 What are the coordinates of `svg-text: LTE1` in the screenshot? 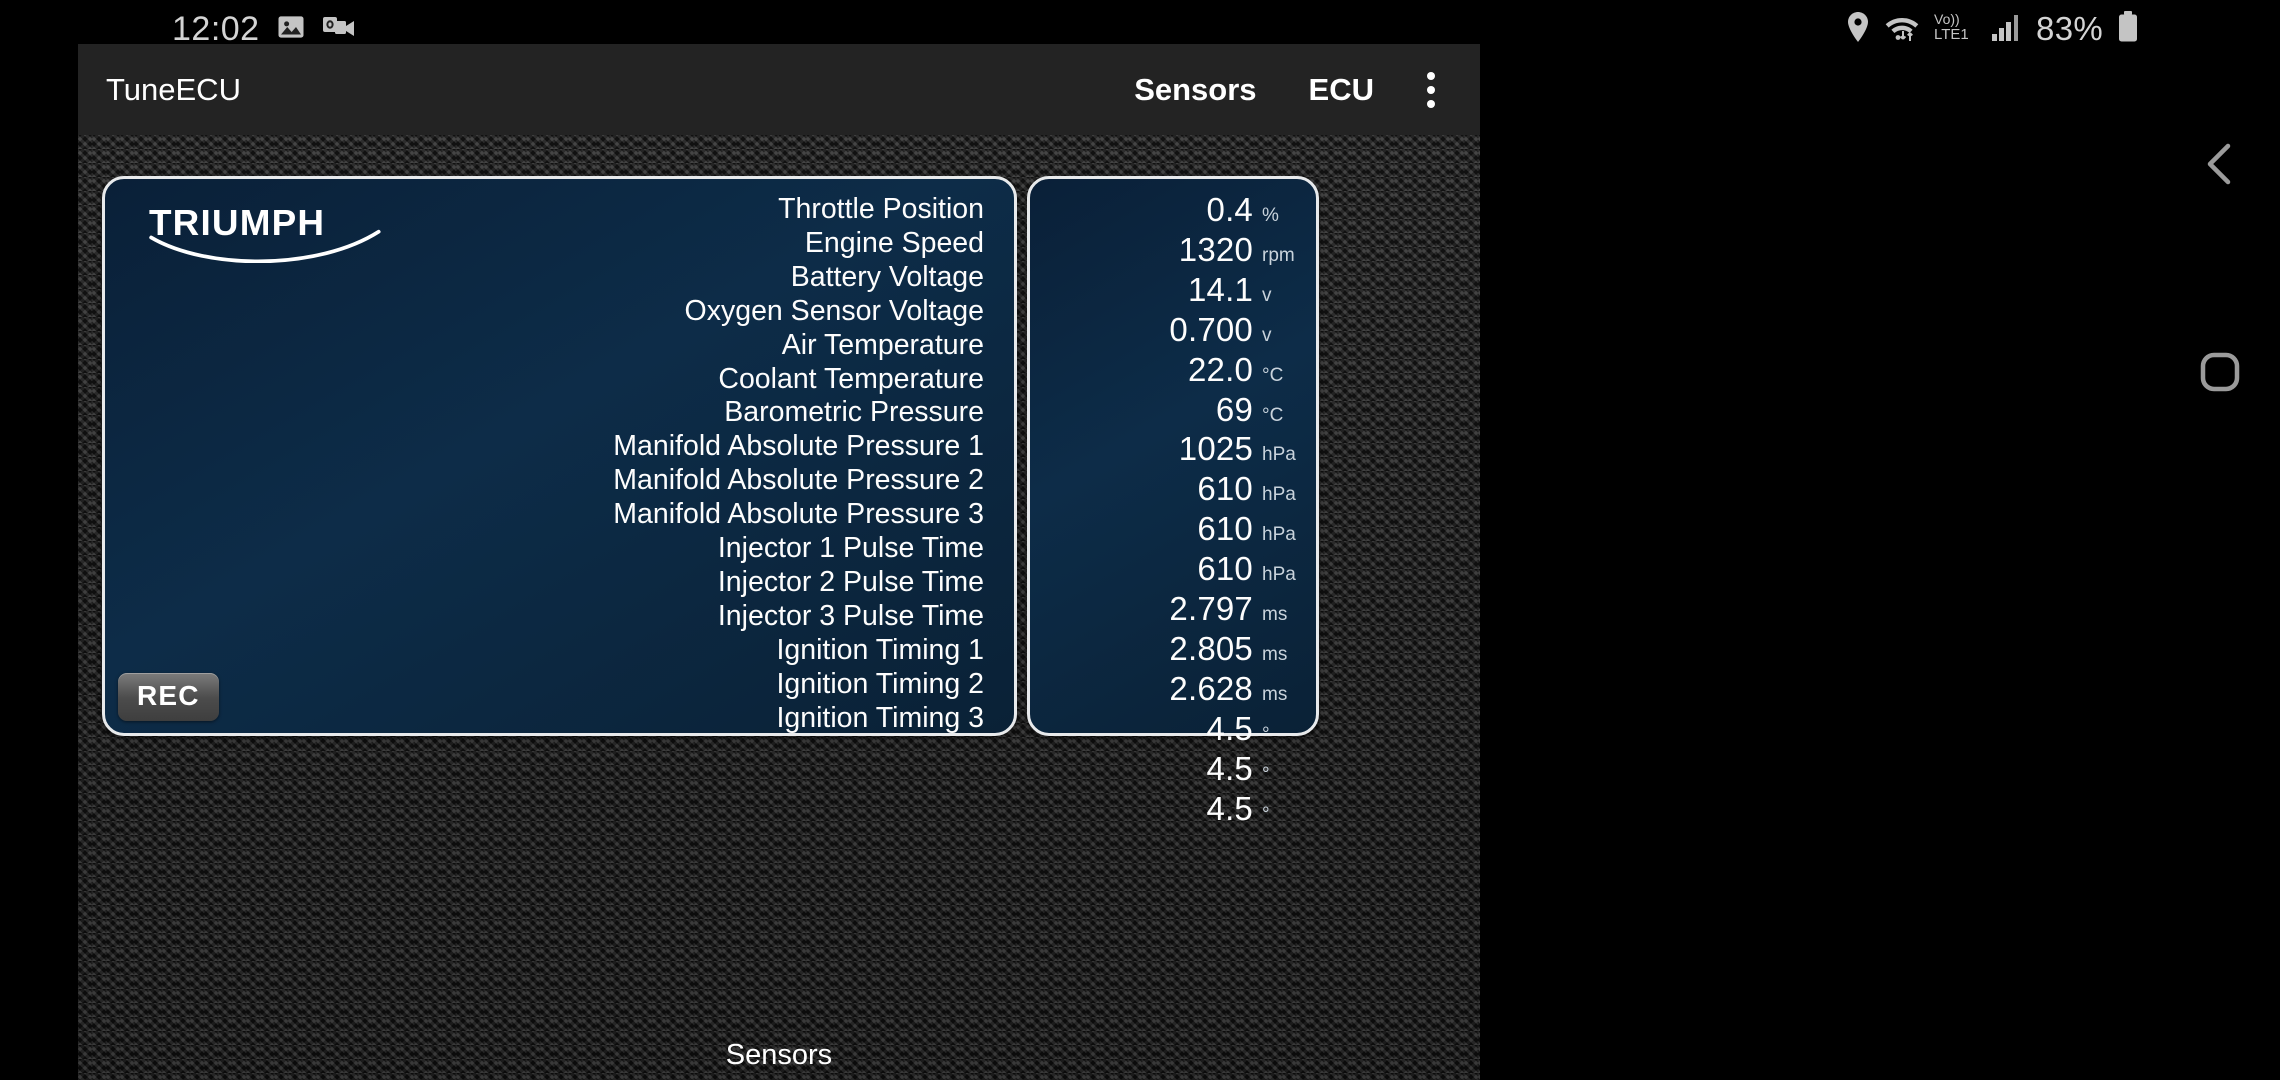 It's located at (1951, 34).